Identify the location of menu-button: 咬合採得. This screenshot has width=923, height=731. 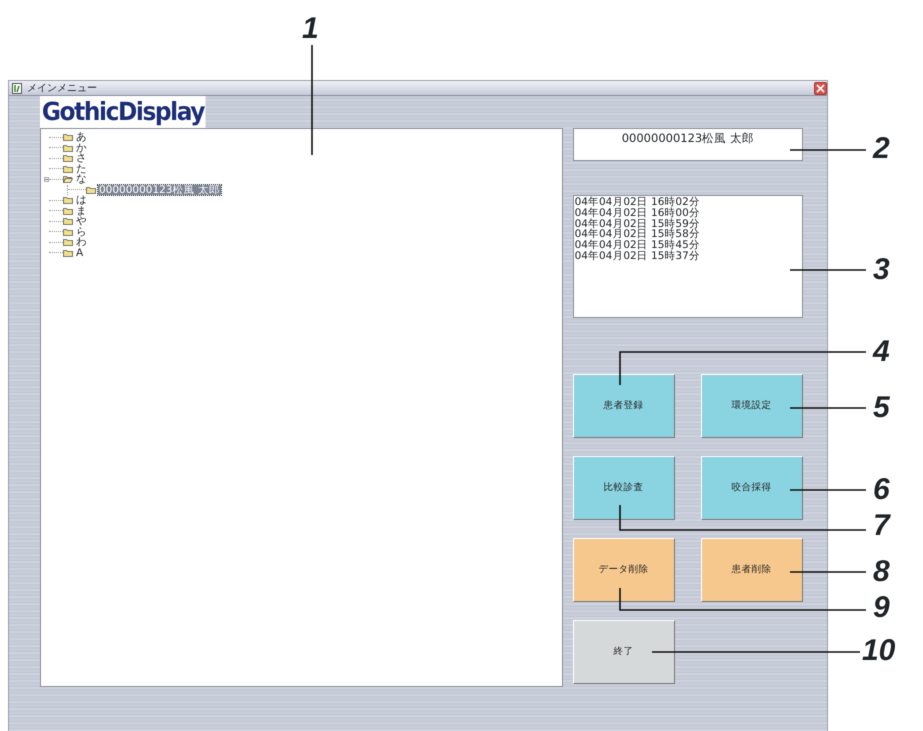
(751, 488).